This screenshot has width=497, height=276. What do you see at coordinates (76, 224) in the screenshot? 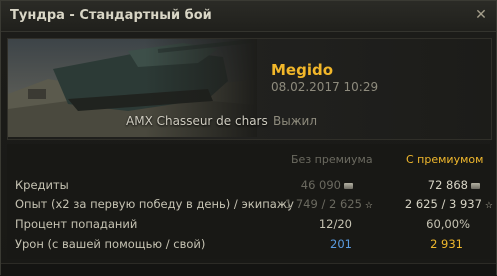
I see `row-label-hit-ratio: Процент попаданий` at bounding box center [76, 224].